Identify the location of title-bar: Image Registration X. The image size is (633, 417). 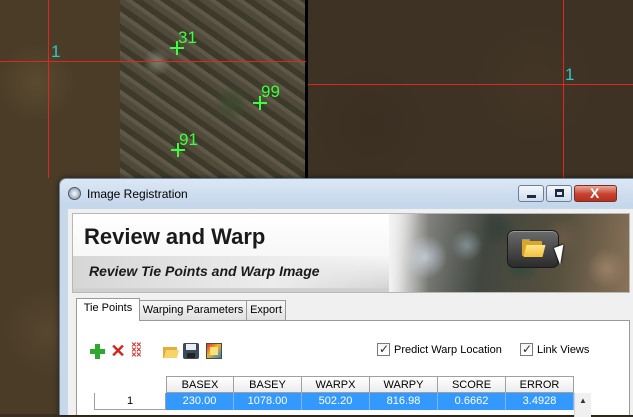
(346, 193).